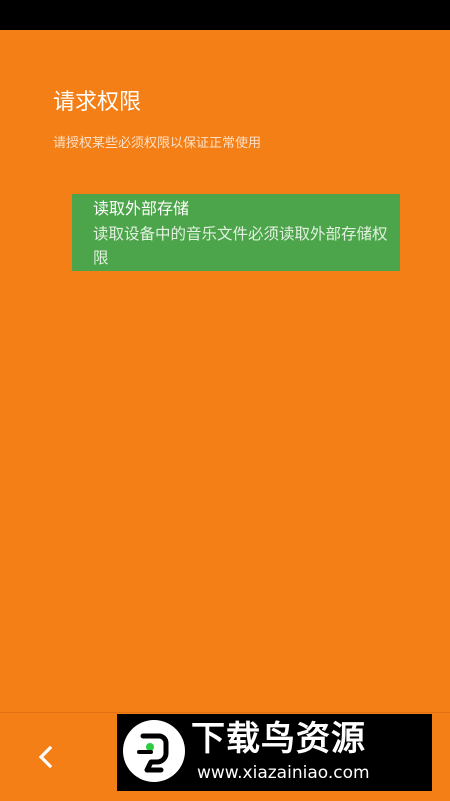 Image resolution: width=450 pixels, height=801 pixels. Describe the element at coordinates (240, 246) in the screenshot. I see `permission-description: 读取设备中的音乐文件必须读取外部存储权限` at that location.